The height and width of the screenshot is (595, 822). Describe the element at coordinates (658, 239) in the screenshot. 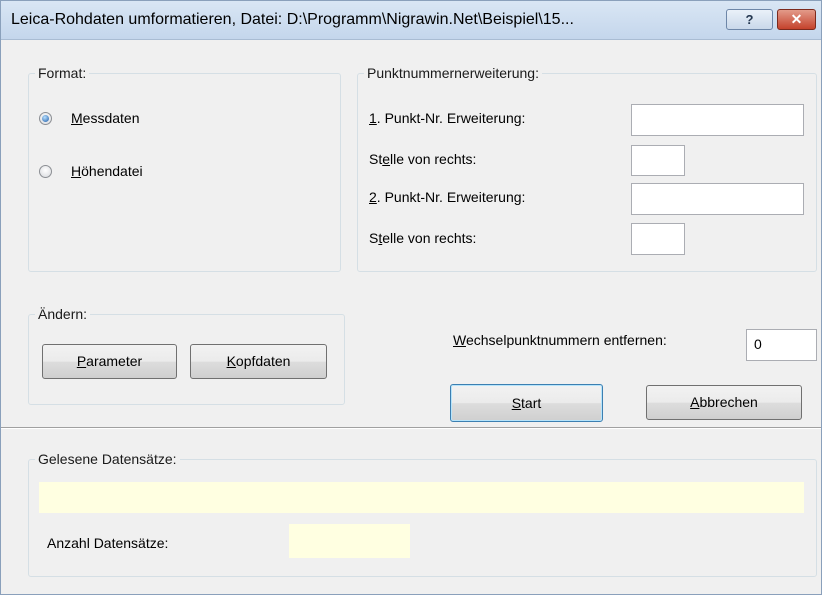

I see `pos2-input` at that location.